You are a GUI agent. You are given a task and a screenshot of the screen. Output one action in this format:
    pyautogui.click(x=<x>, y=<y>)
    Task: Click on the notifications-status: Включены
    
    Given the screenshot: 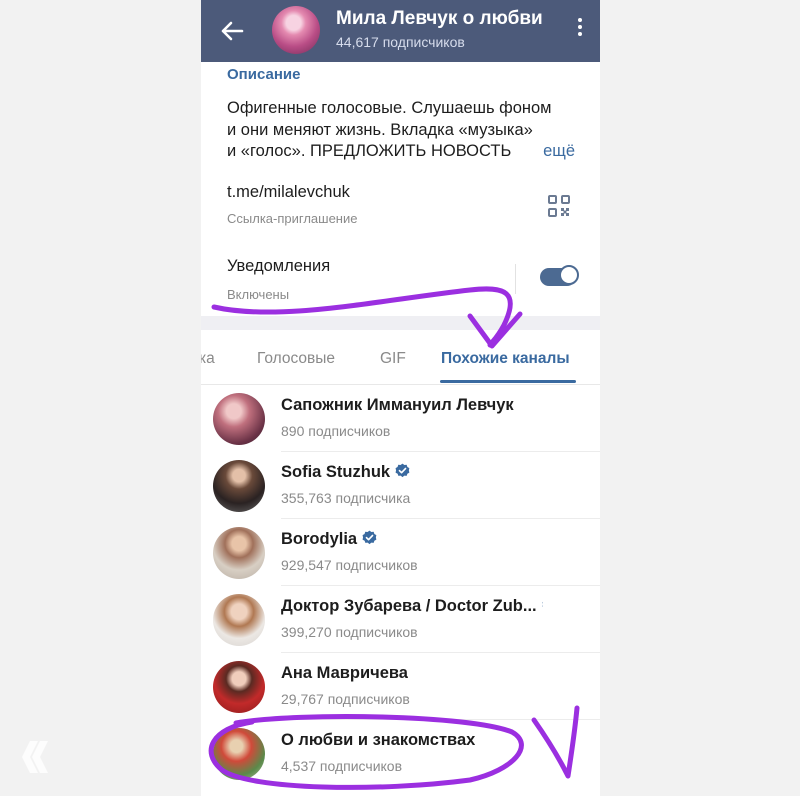 What is the action you would take?
    pyautogui.click(x=258, y=294)
    